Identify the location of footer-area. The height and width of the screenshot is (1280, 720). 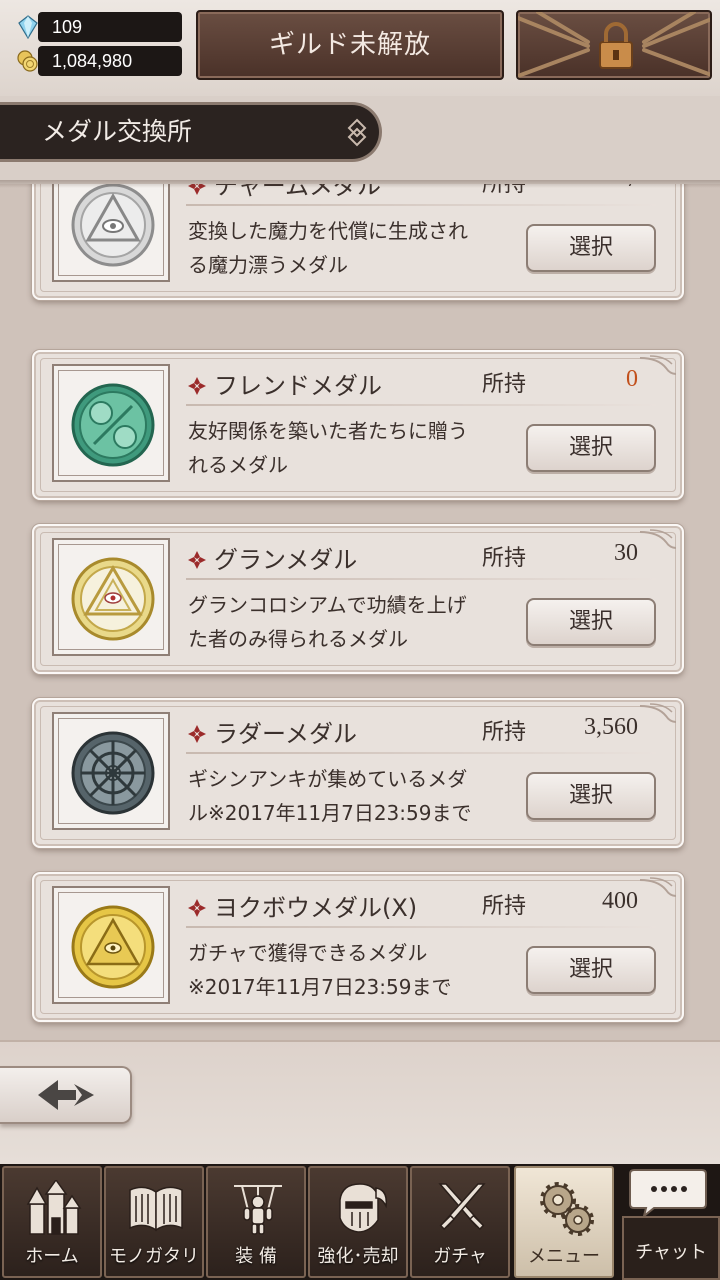
(360, 1102).